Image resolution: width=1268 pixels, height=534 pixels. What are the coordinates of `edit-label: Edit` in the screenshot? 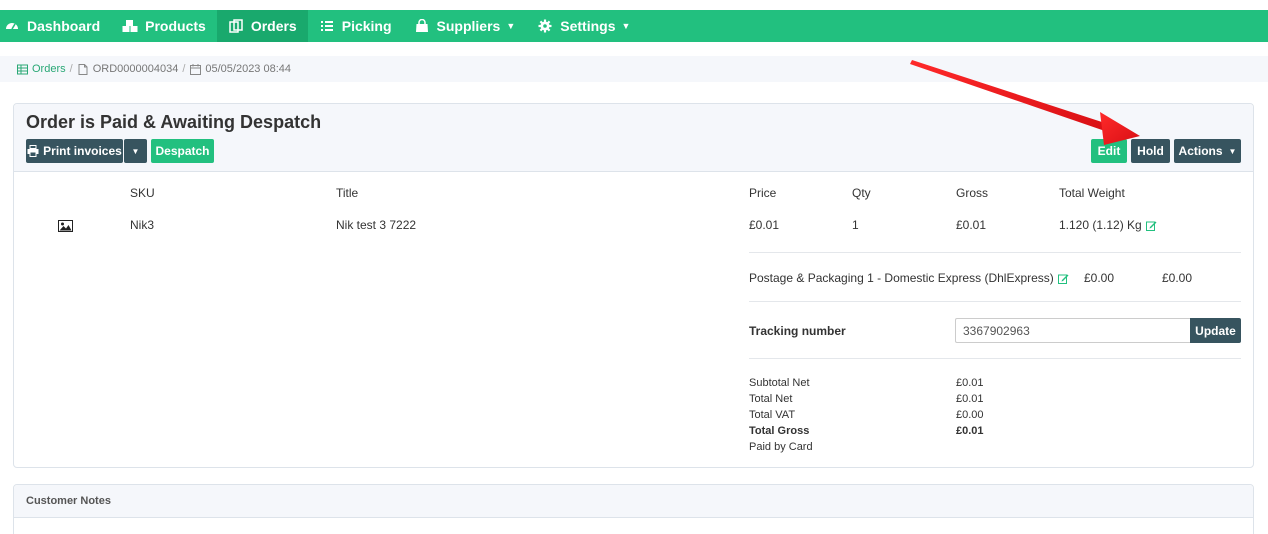 It's located at (1109, 151).